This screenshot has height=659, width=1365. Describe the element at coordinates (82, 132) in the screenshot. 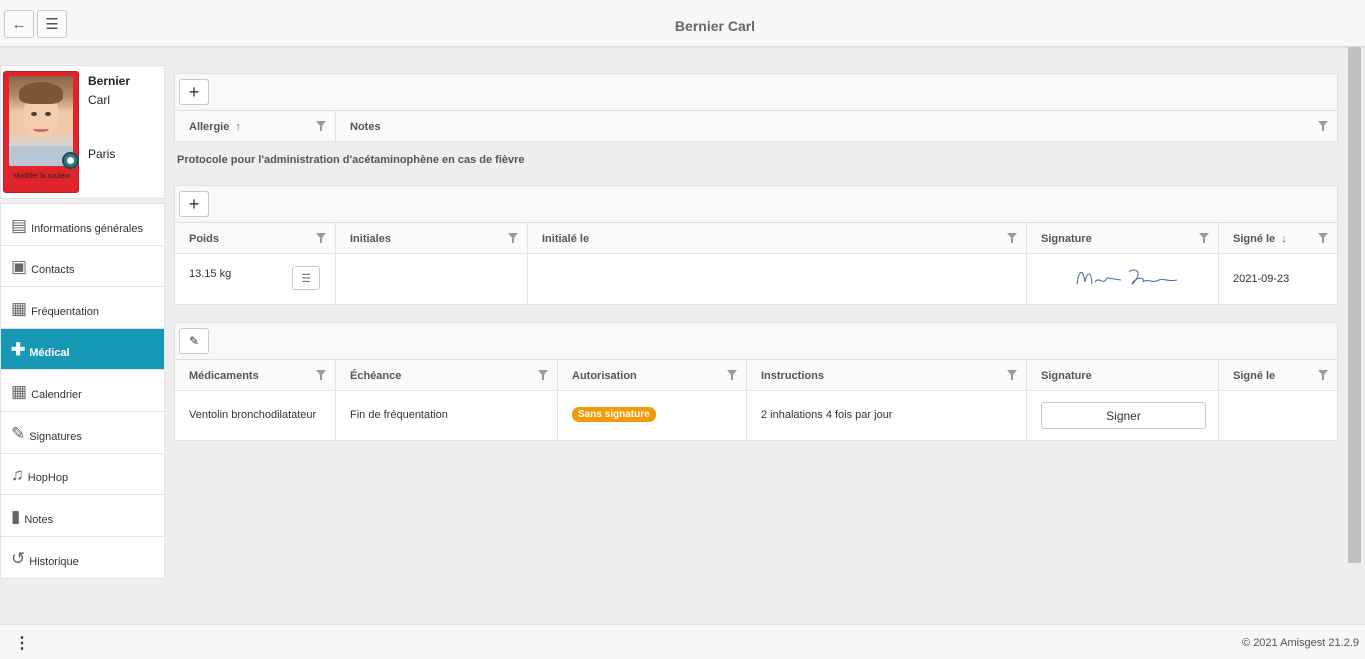

I see `profile-card: Modifier la couleur Bernier Carl Paris` at that location.